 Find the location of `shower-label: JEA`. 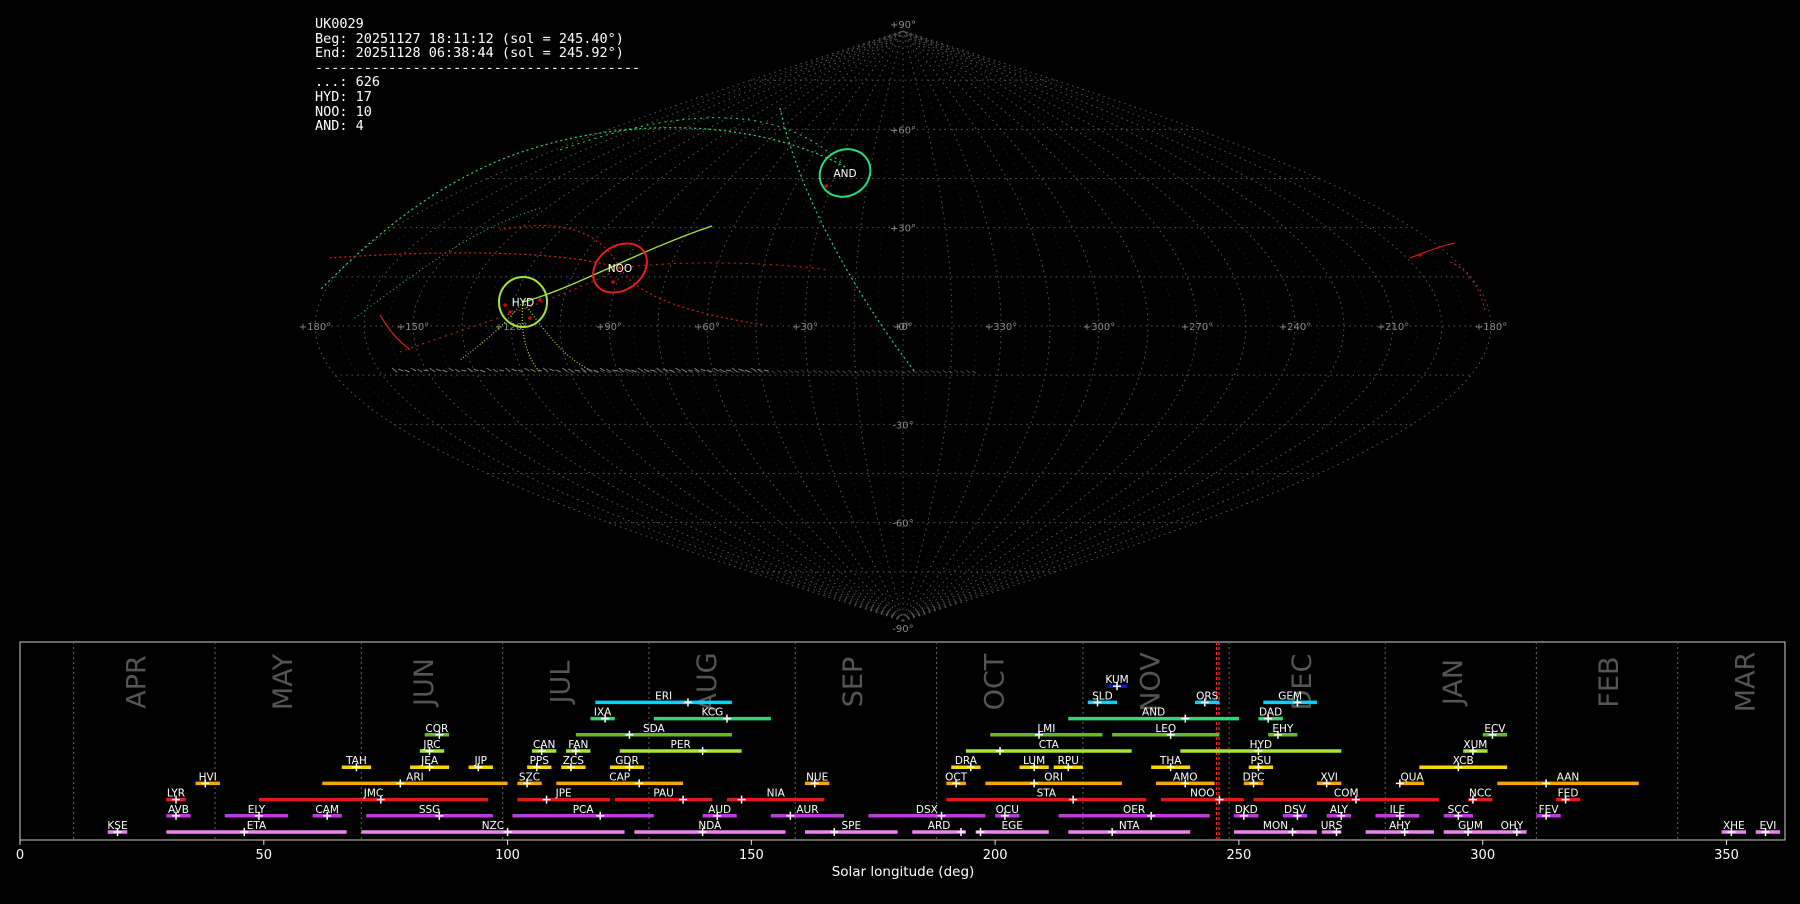

shower-label: JEA is located at coordinates (429, 761).